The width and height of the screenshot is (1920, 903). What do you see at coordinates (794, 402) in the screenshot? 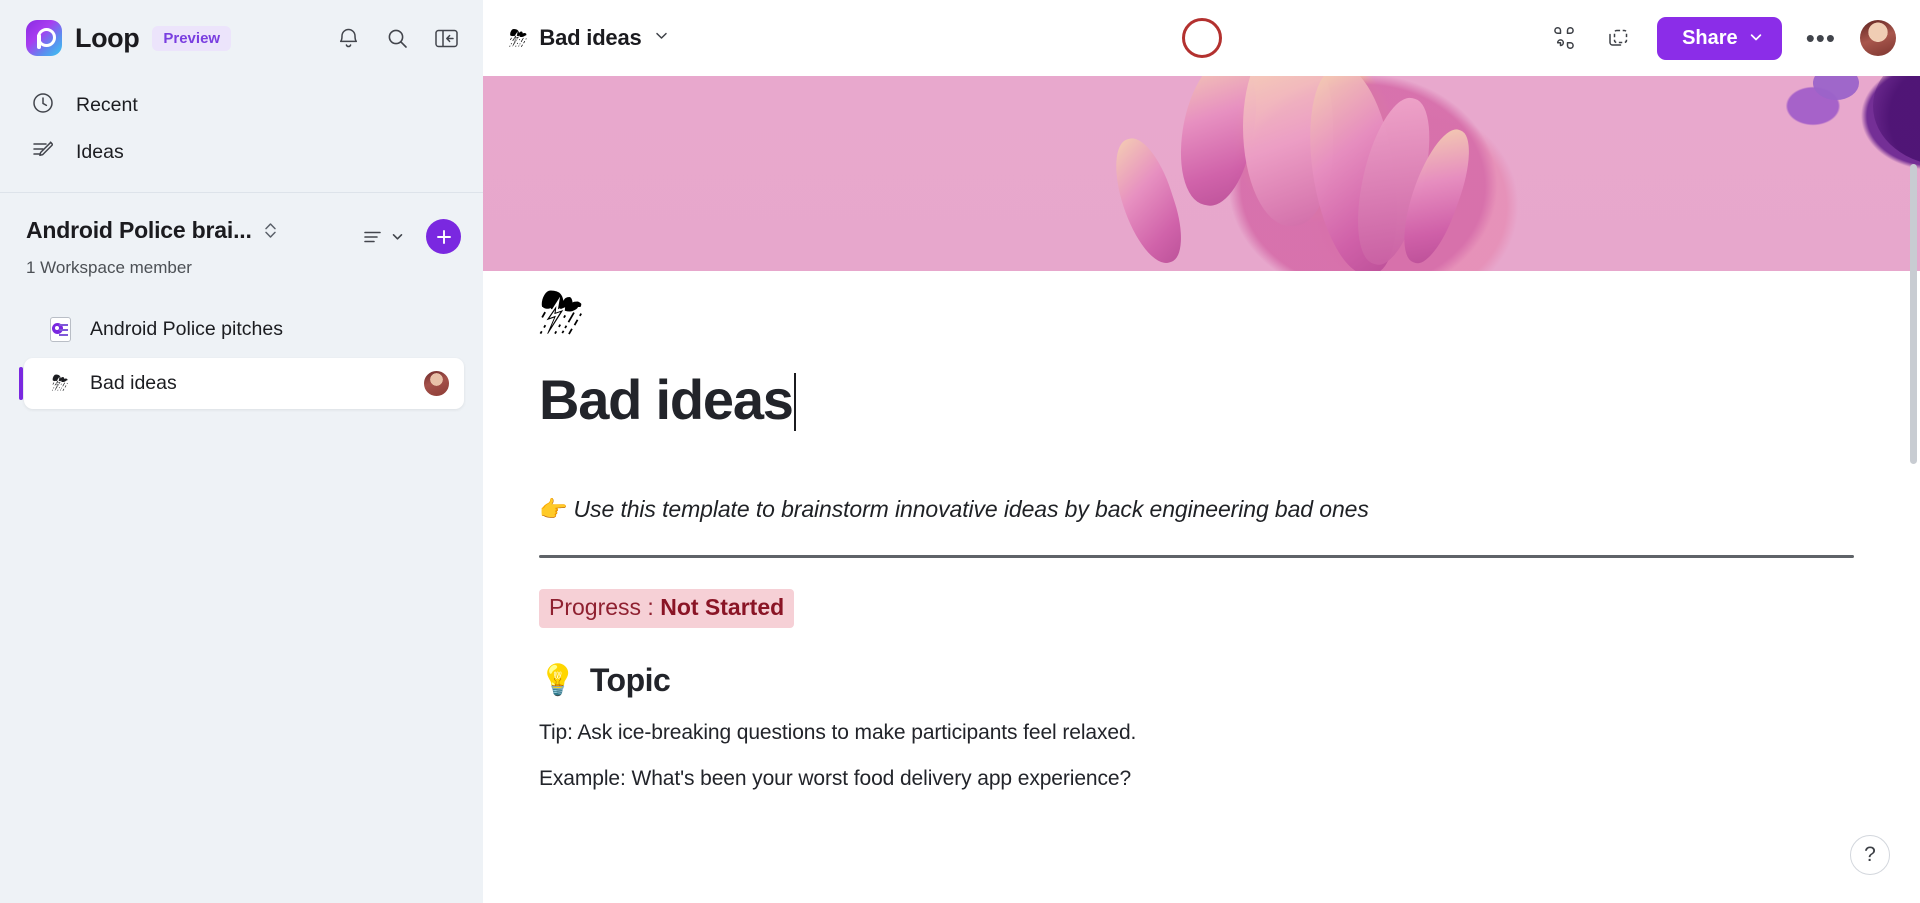
I see `text-cursor` at bounding box center [794, 402].